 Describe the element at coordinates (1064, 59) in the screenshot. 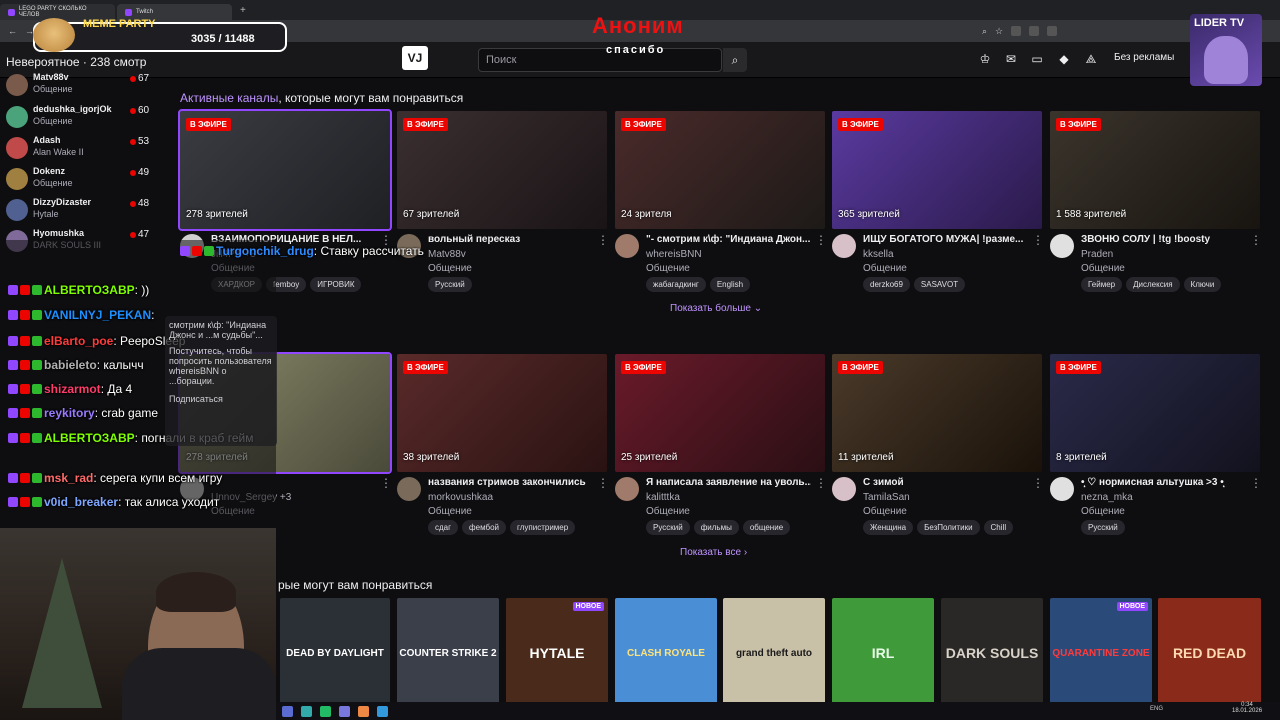

I see `bits-icon: ◆` at that location.